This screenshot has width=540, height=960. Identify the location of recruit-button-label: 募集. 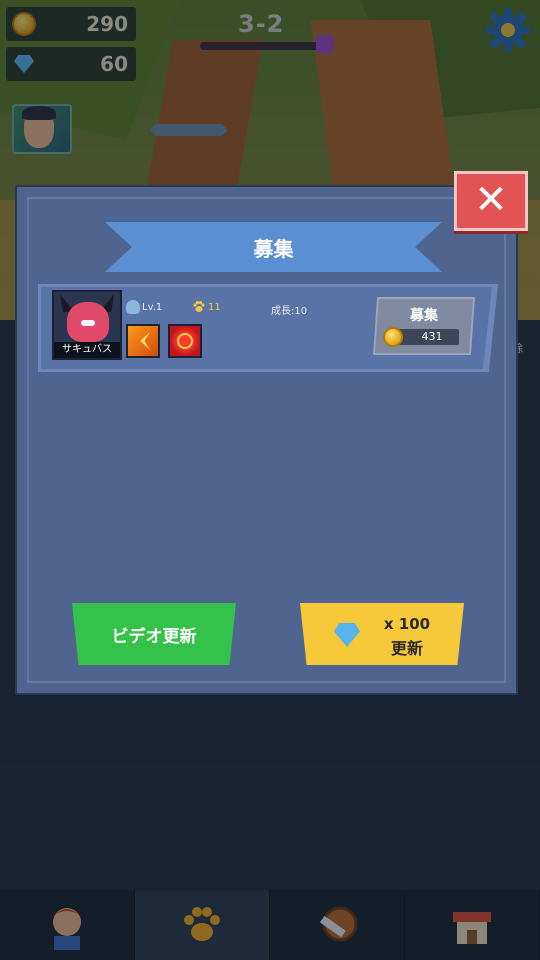
(424, 316).